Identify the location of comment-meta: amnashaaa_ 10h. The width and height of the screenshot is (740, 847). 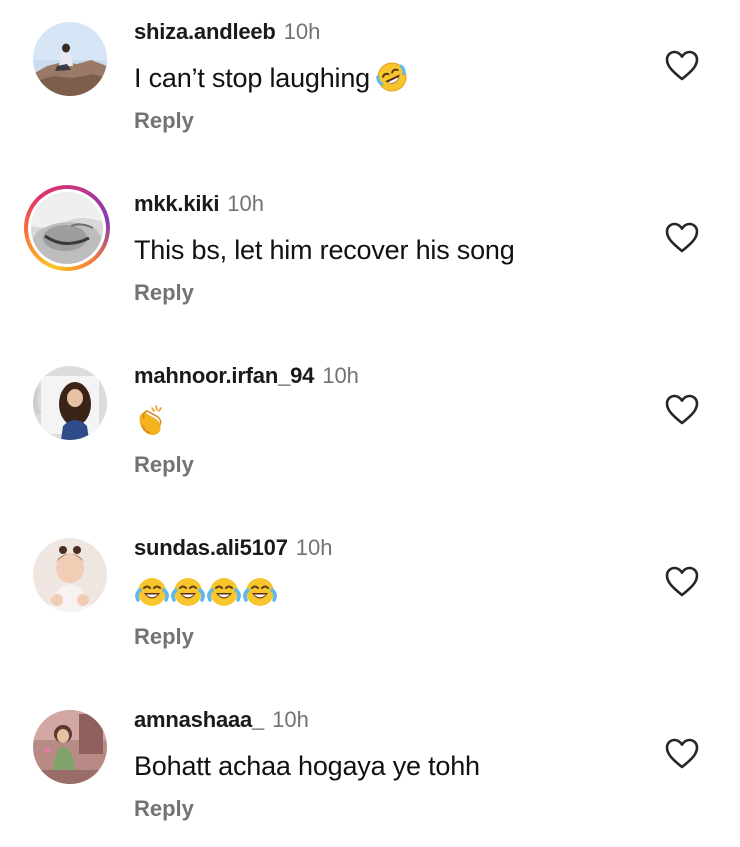
(221, 720).